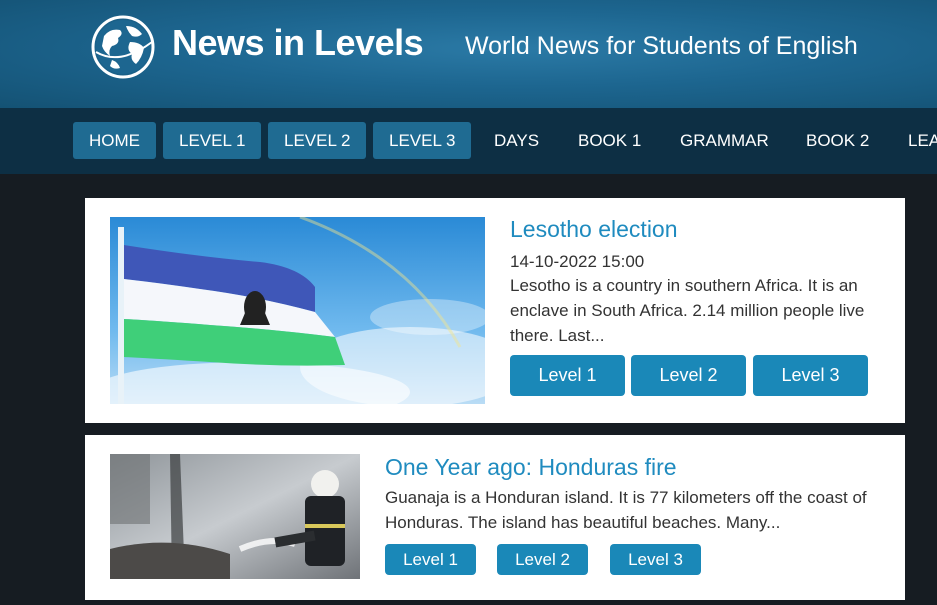 This screenshot has height=605, width=937. Describe the element at coordinates (837, 140) in the screenshot. I see `nav-book-2: BOOK 2` at that location.